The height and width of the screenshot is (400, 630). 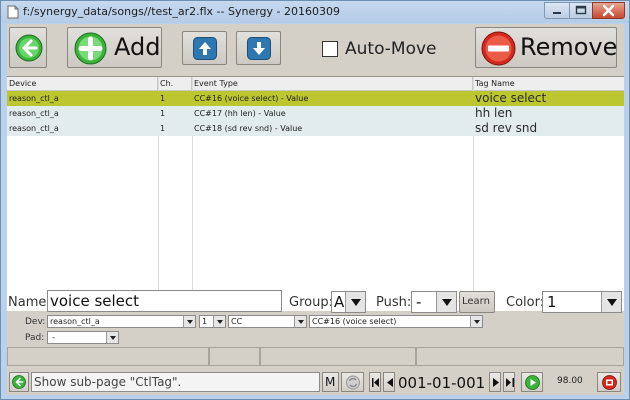 I want to click on arrow-up-icon, so click(x=205, y=48).